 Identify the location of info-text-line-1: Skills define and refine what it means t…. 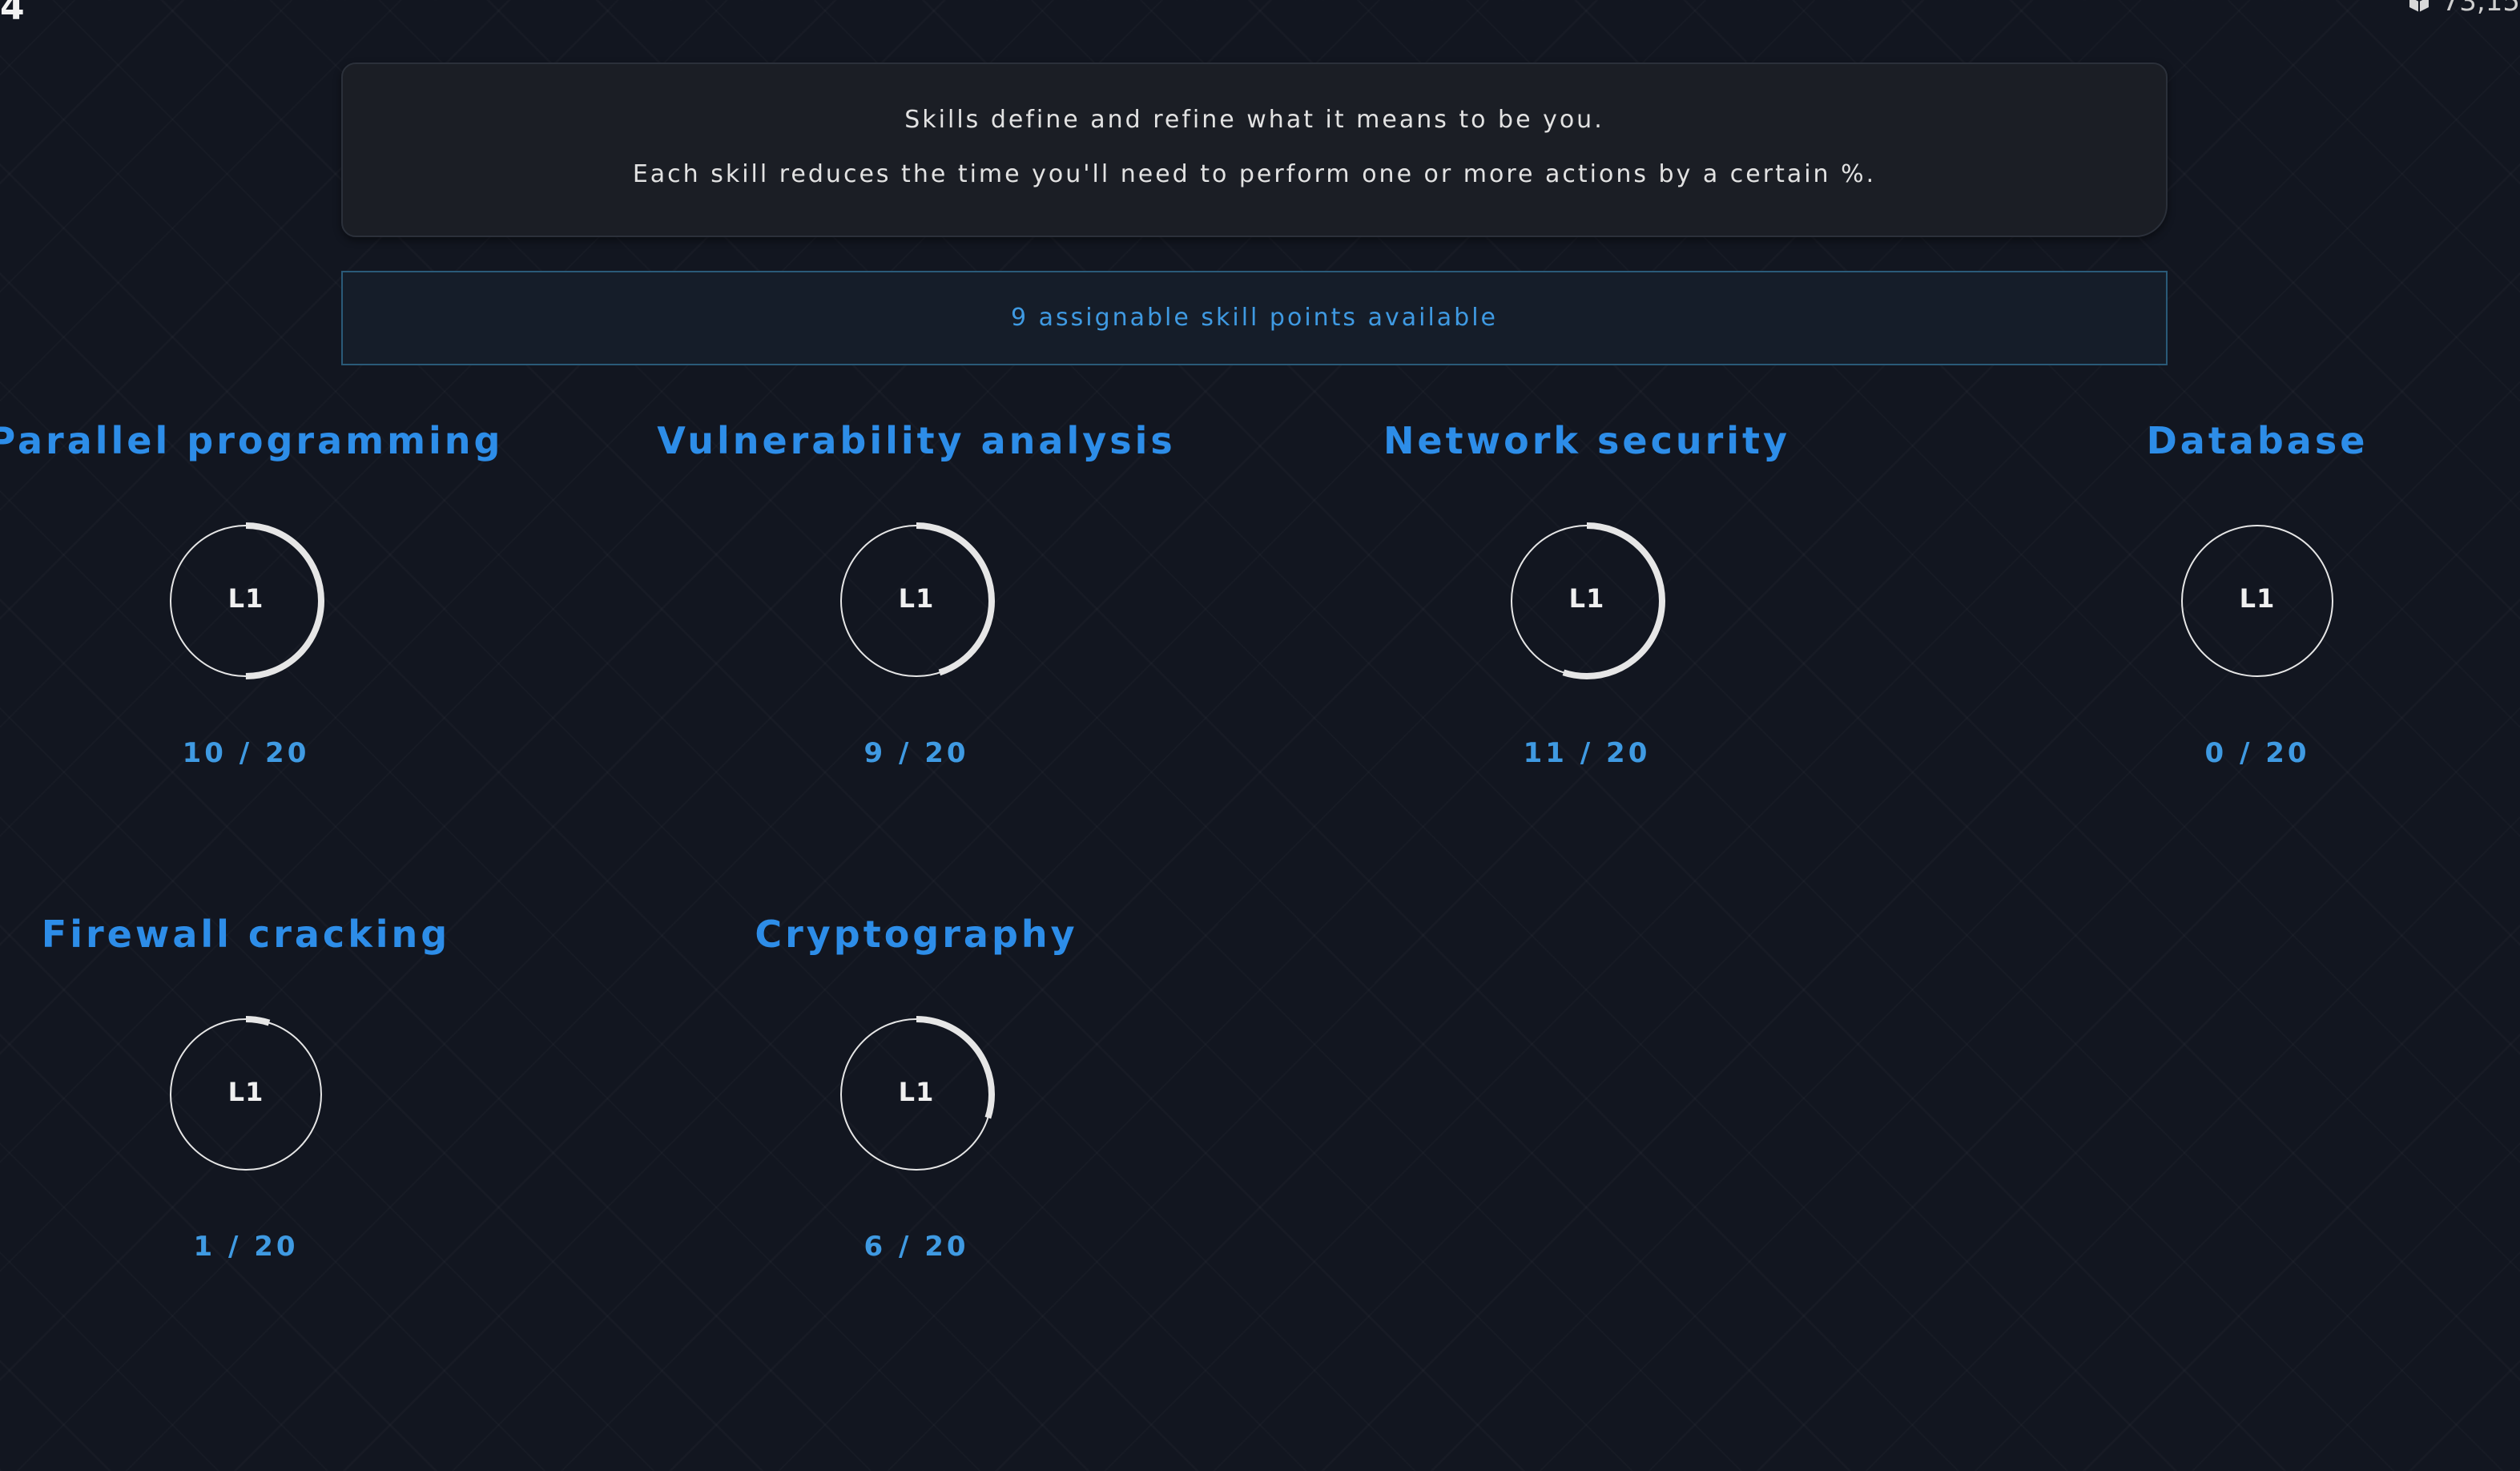
(1254, 120).